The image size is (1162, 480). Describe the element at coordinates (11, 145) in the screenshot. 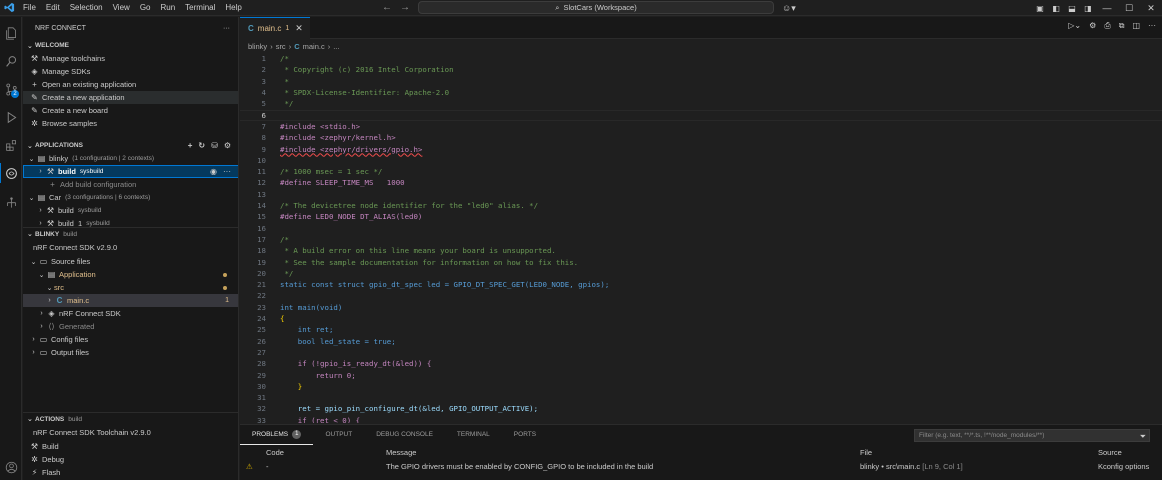

I see `extensions-icon` at that location.